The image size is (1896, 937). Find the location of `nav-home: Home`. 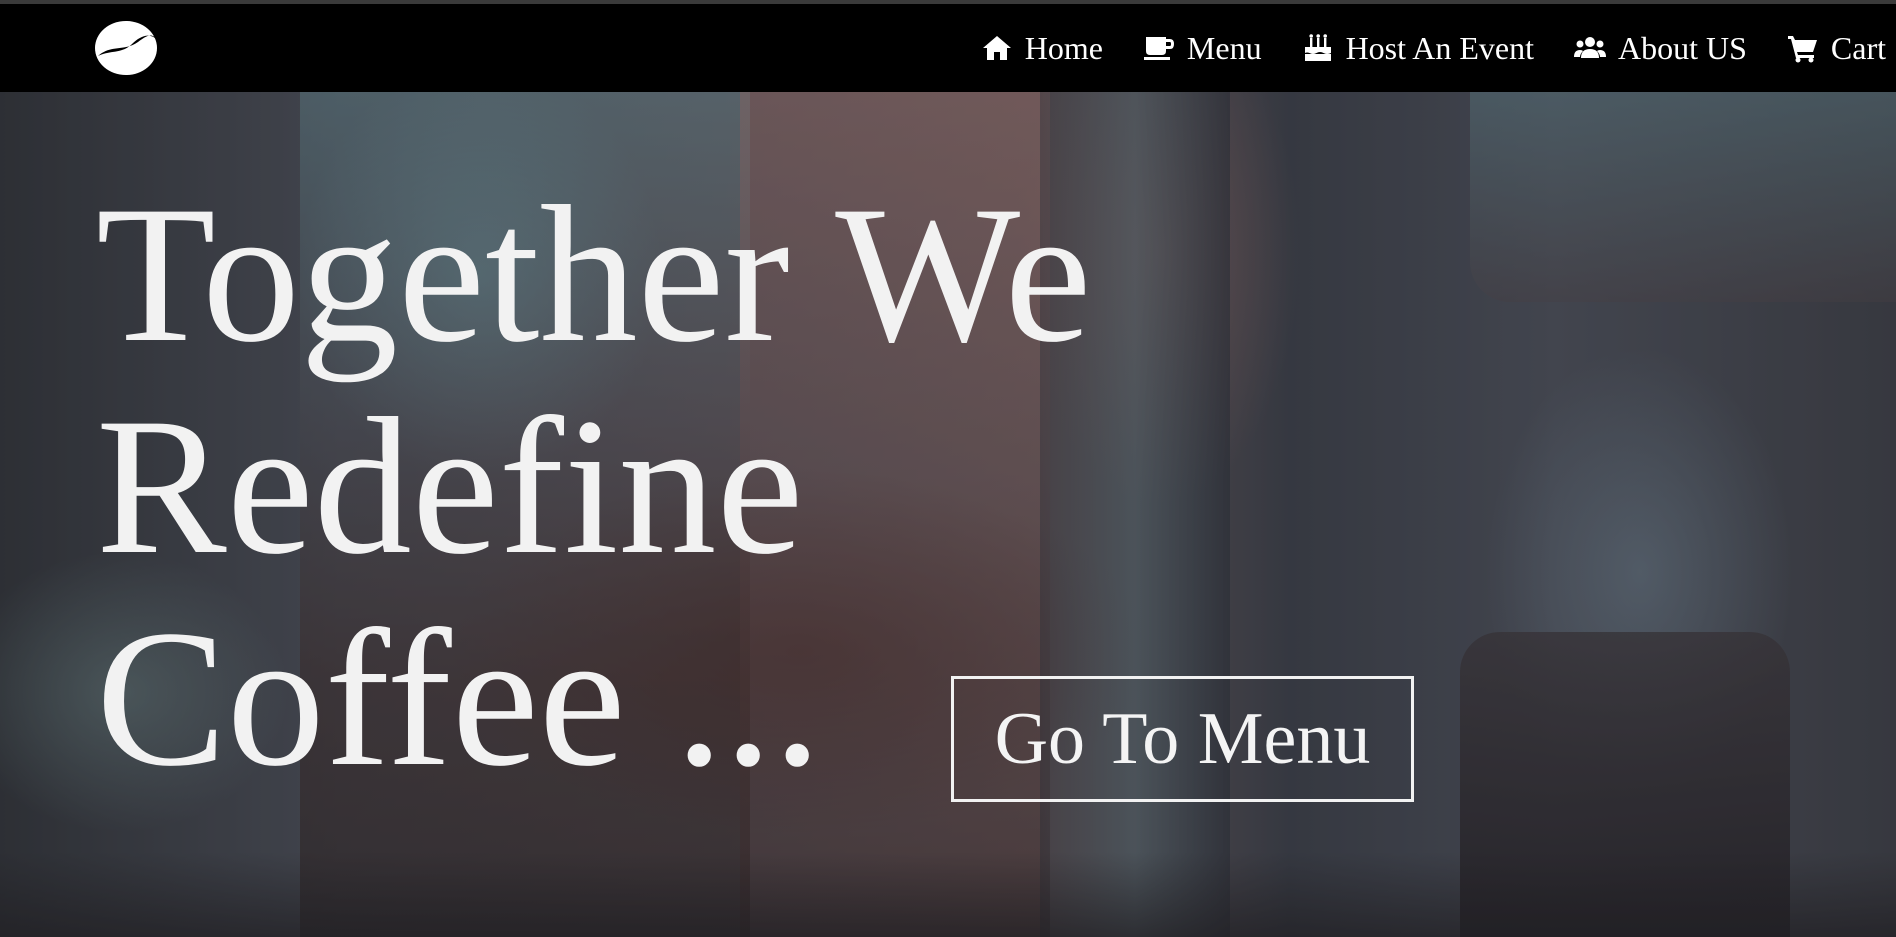

nav-home: Home is located at coordinates (1042, 48).